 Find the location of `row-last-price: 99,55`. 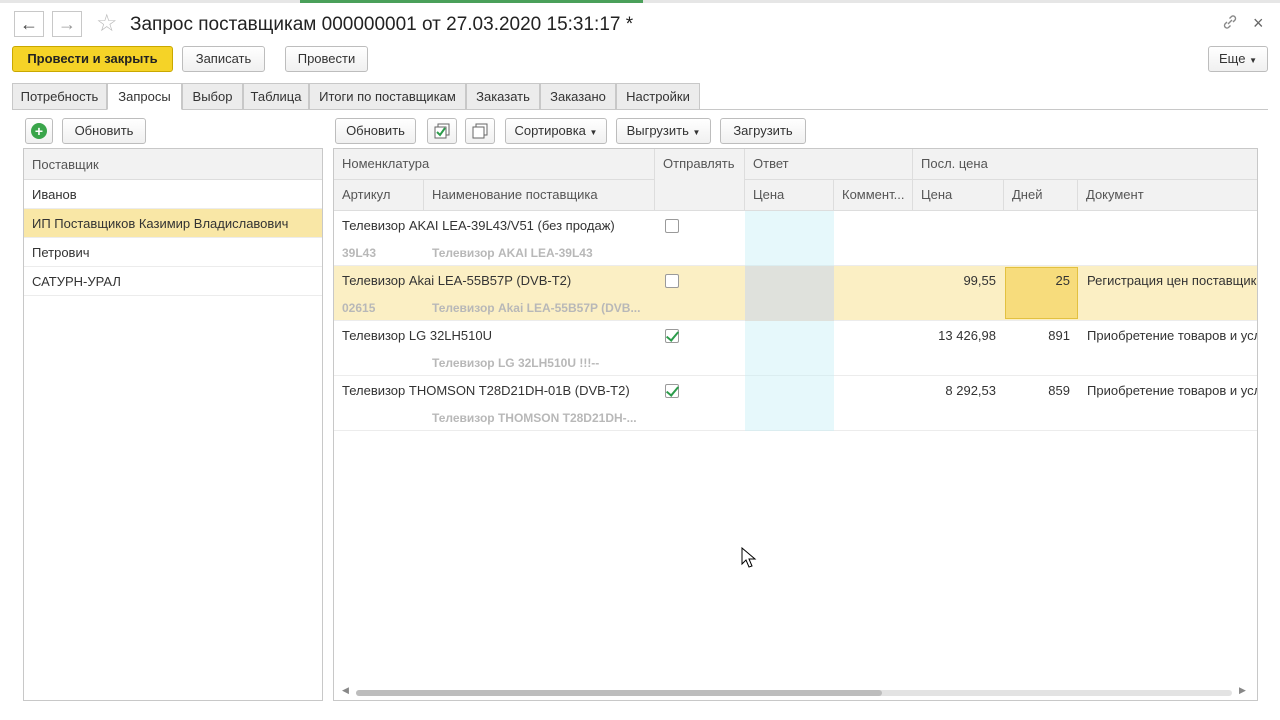

row-last-price: 99,55 is located at coordinates (979, 280).